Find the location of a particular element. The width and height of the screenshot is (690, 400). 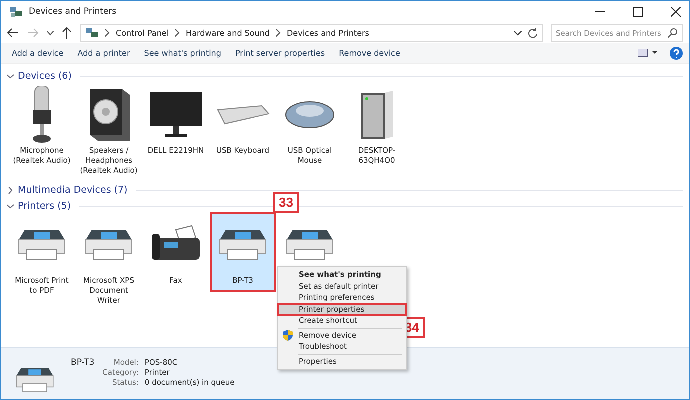

breadcrumb: Hardware and Sound is located at coordinates (228, 33).